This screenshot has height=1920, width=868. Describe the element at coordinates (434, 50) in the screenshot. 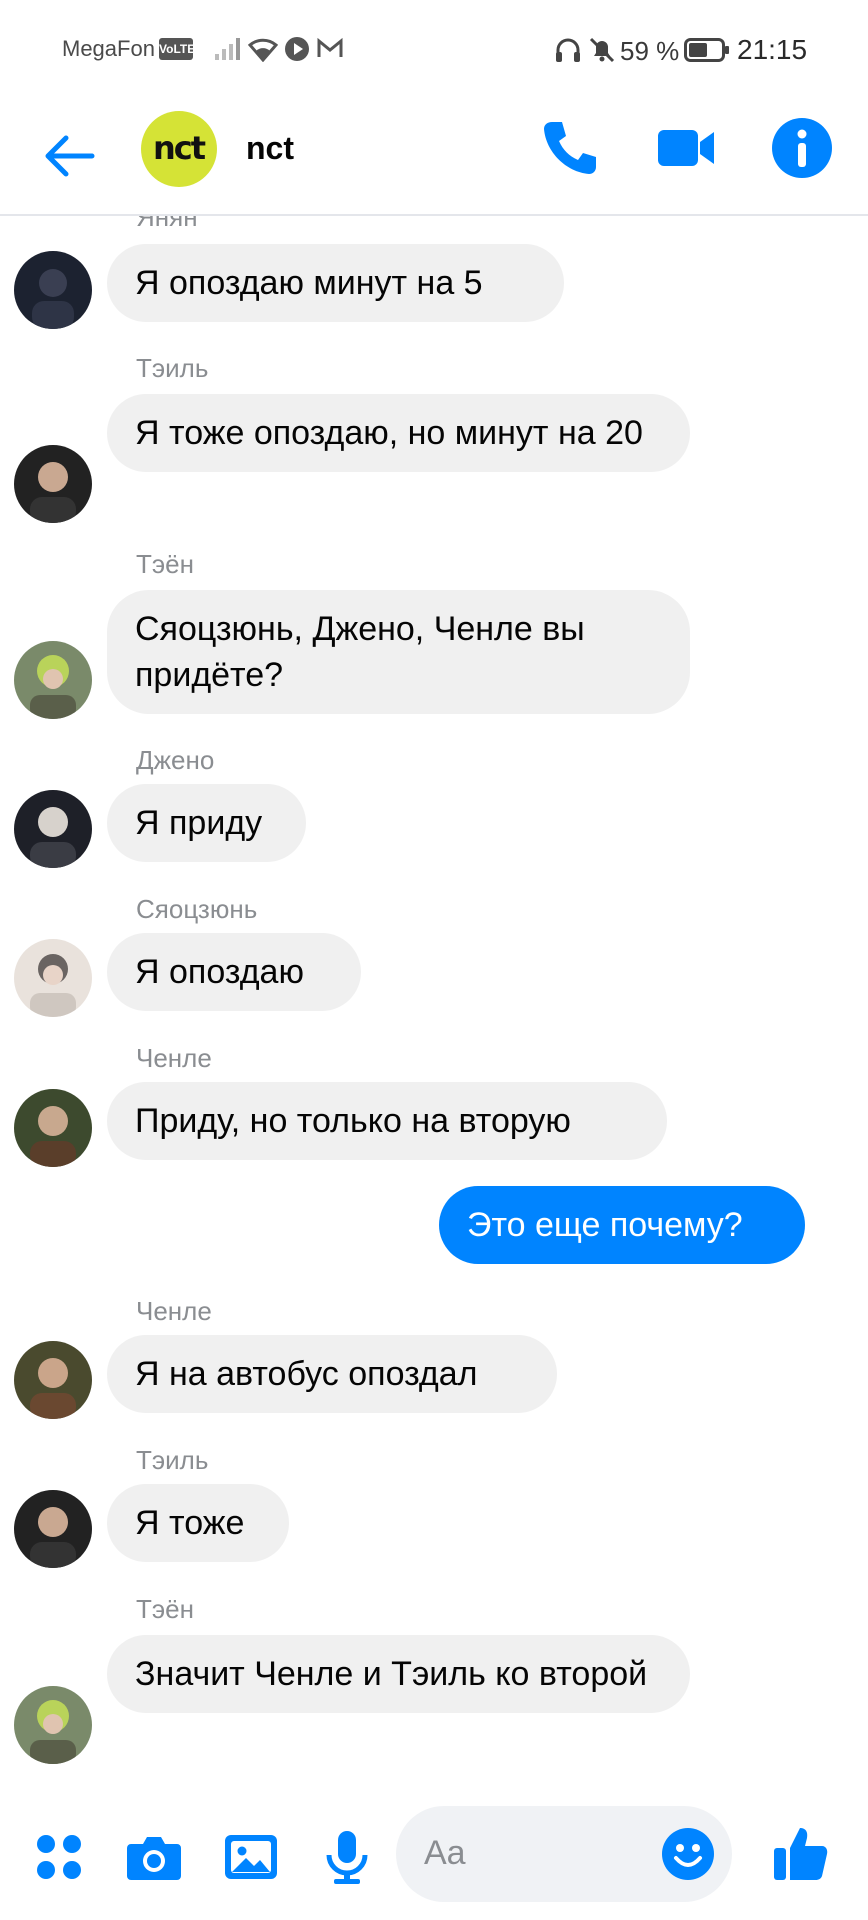

I see `status-bar: MegaFon VoLTE 59 % 21:15` at that location.